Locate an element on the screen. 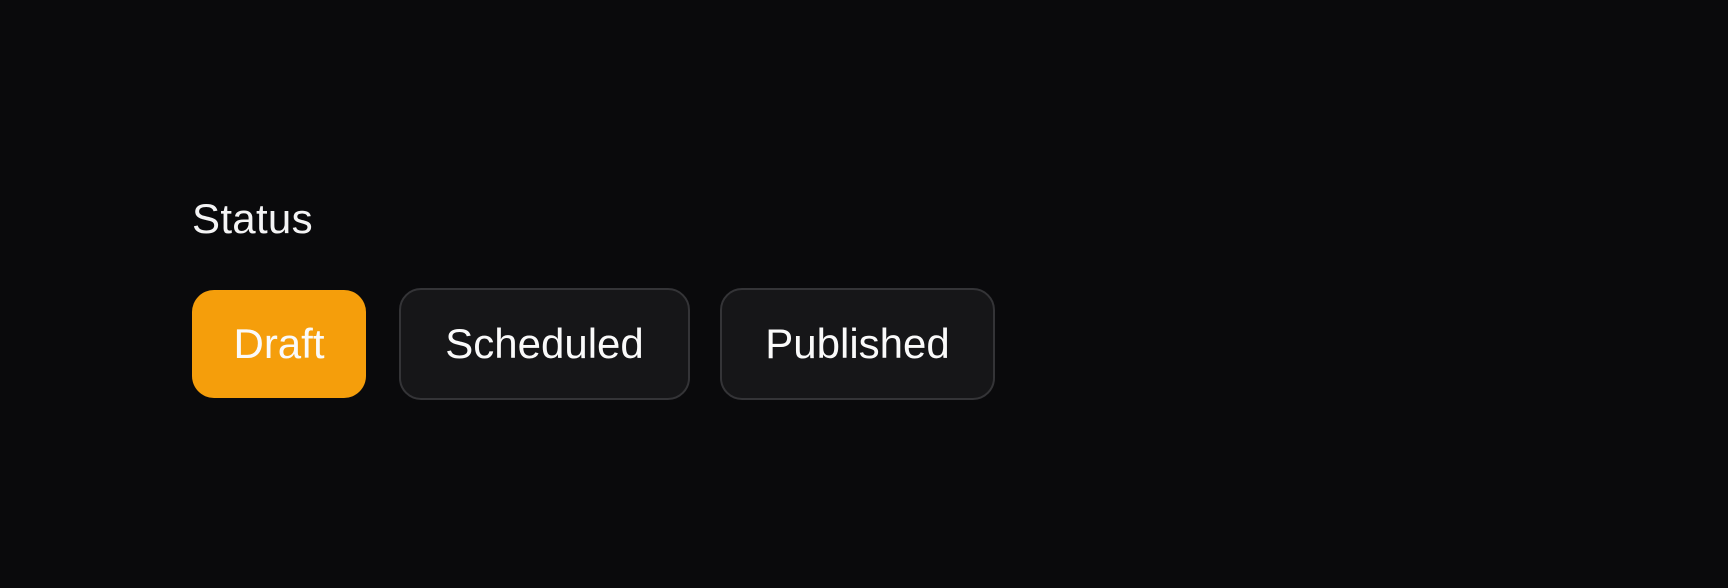 This screenshot has height=588, width=1728. status-option-draft: Draft is located at coordinates (279, 344).